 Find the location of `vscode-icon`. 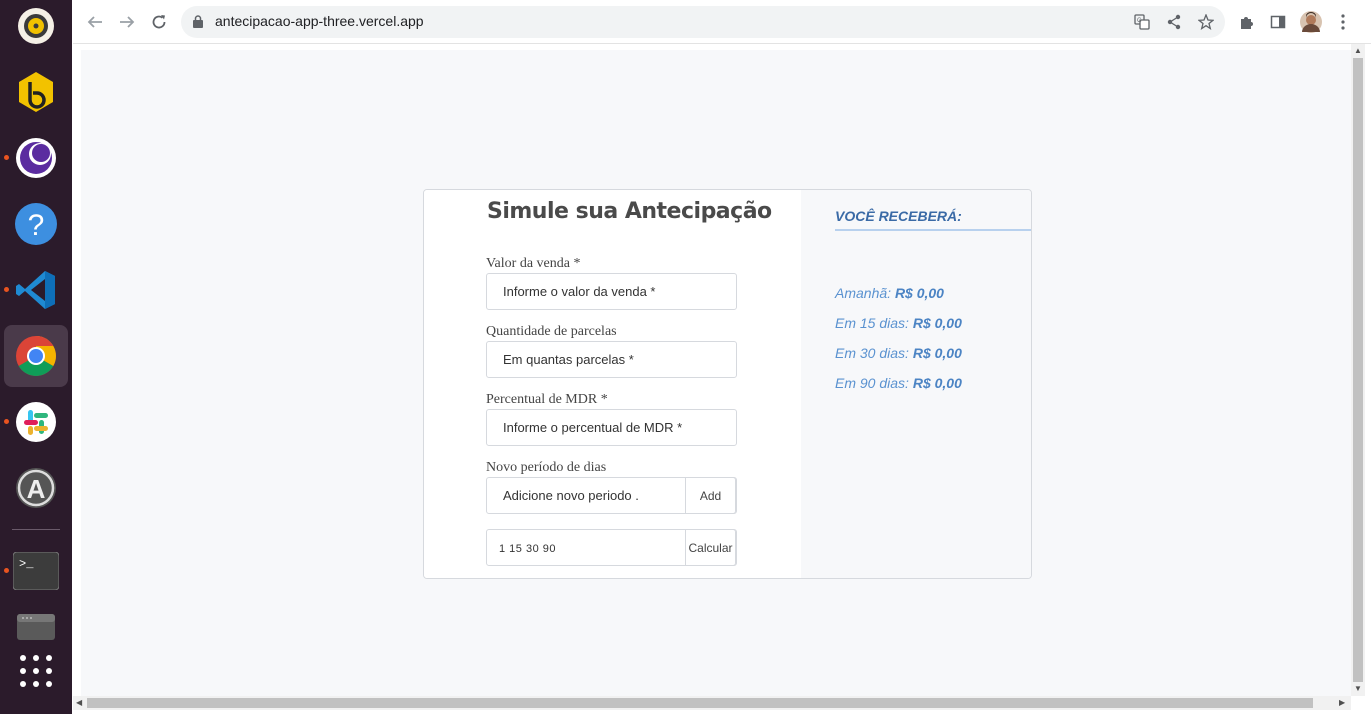

vscode-icon is located at coordinates (36, 290).